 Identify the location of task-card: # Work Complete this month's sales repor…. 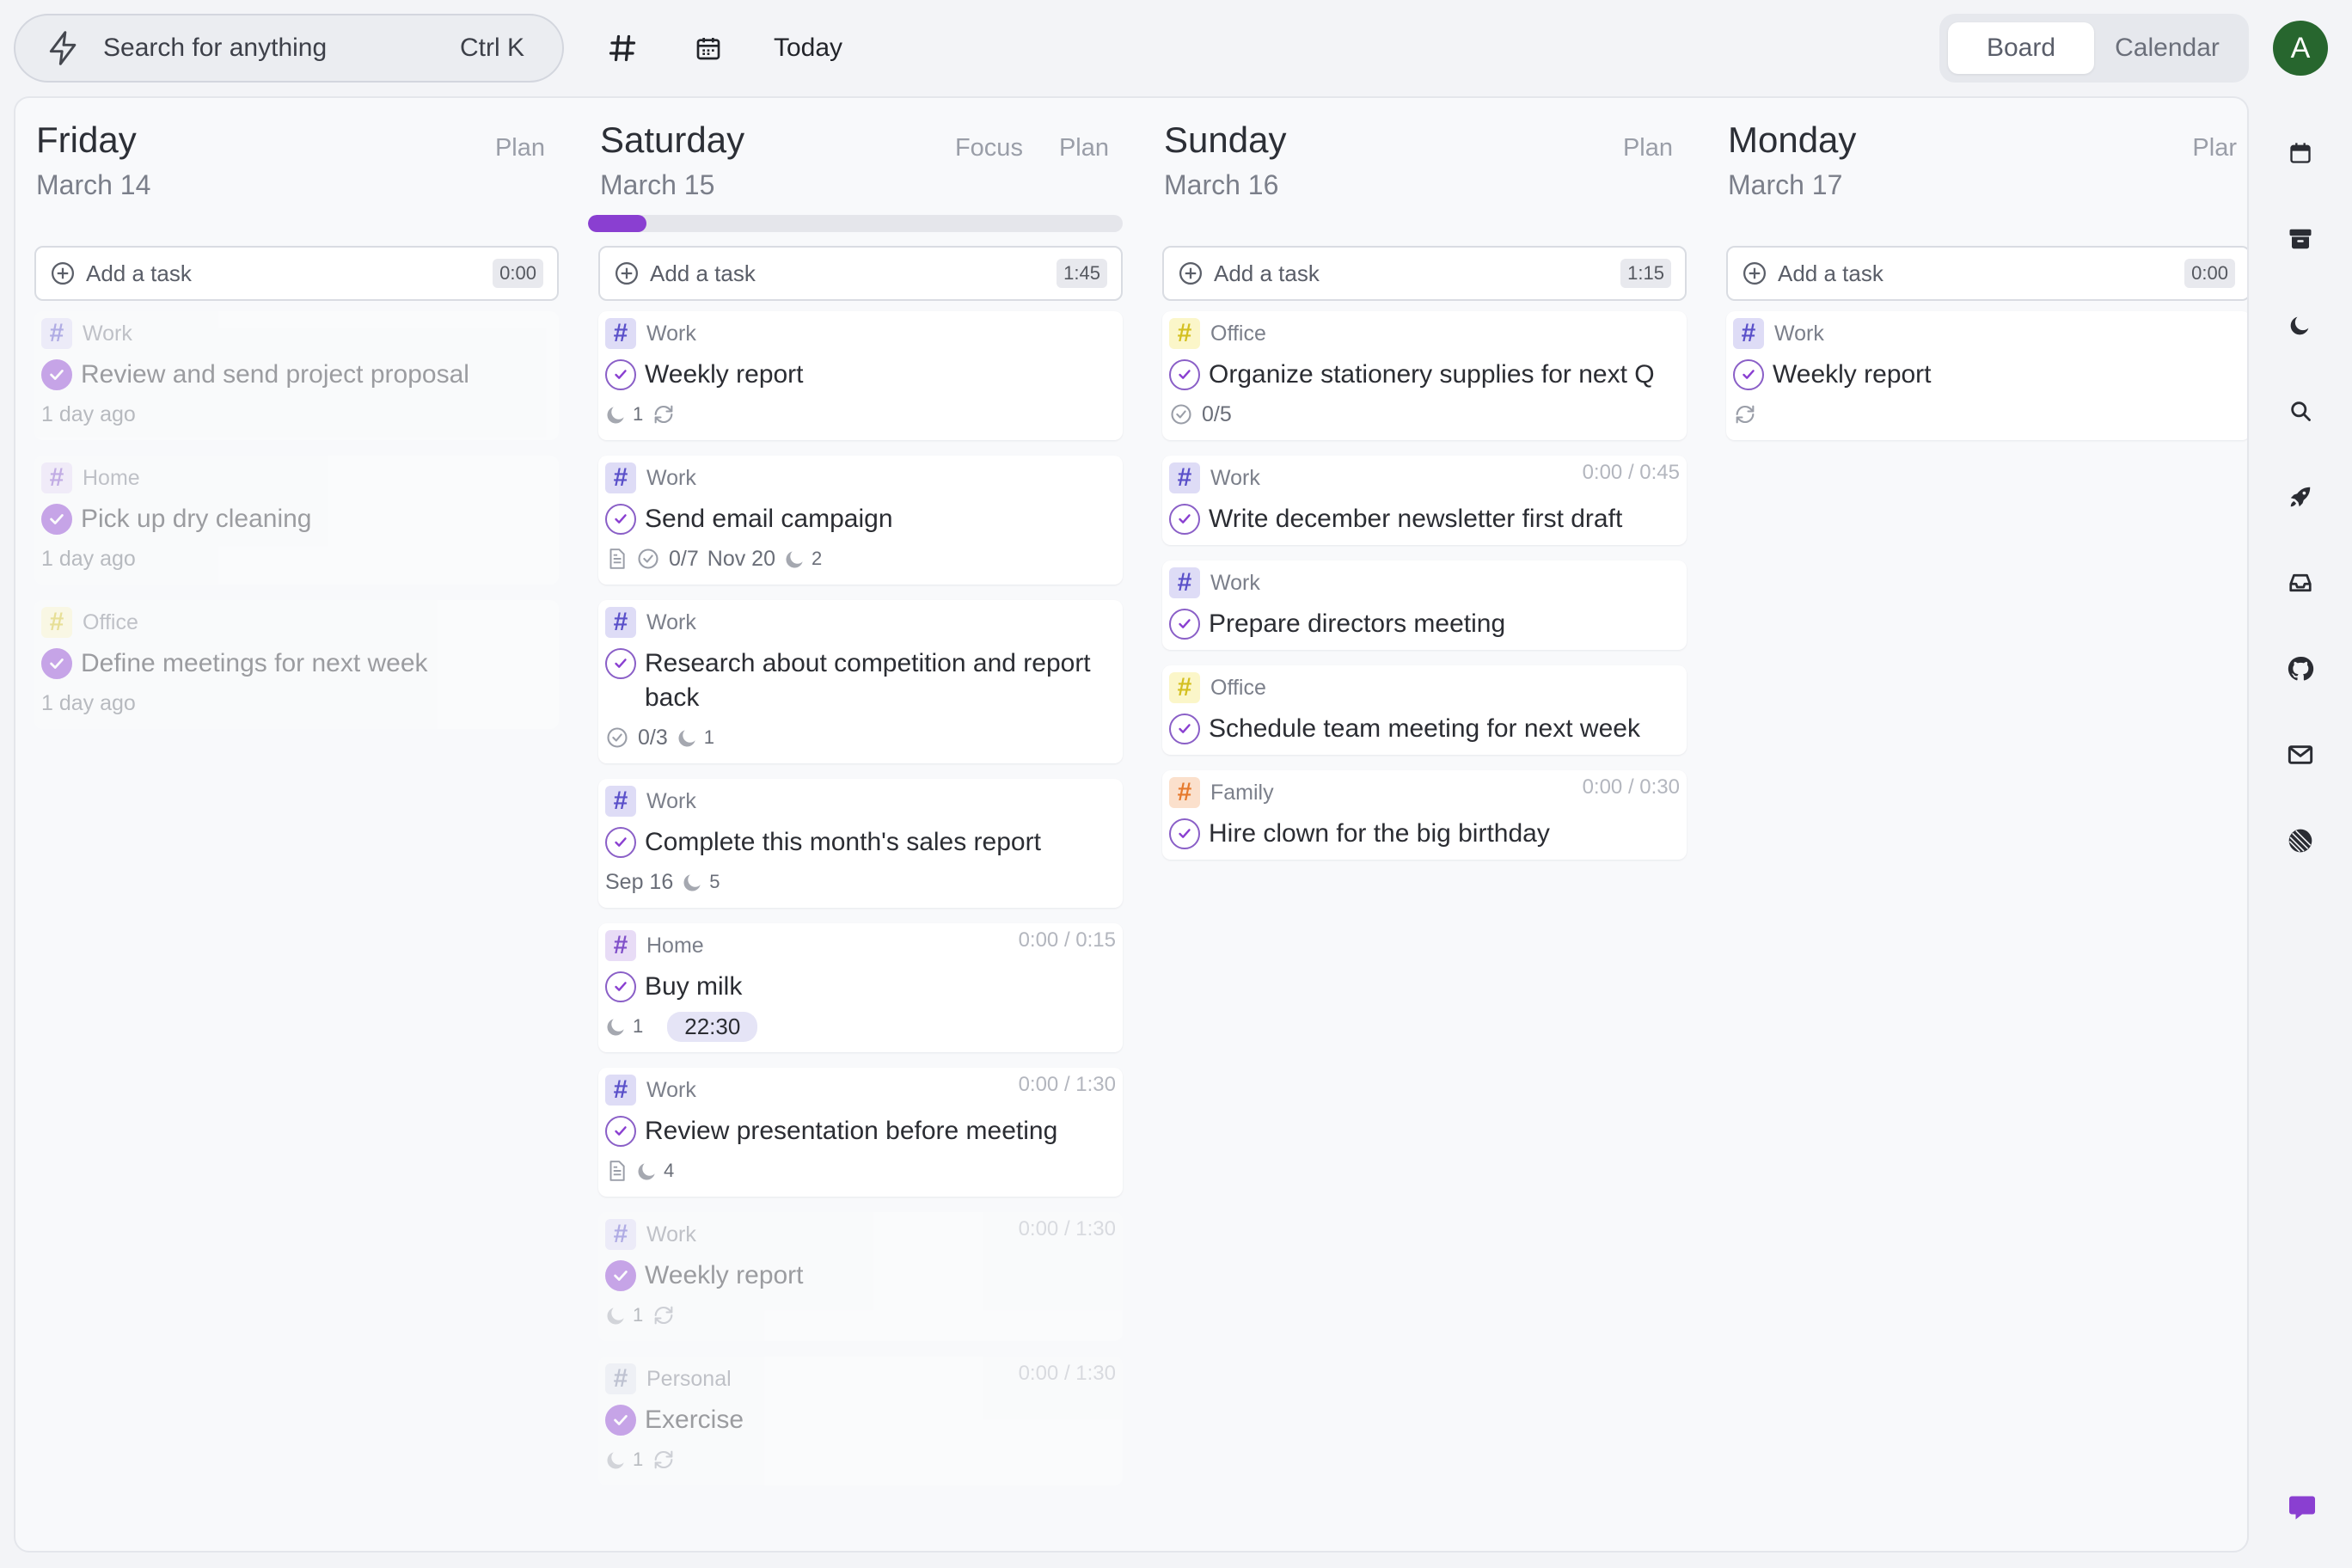
(860, 843).